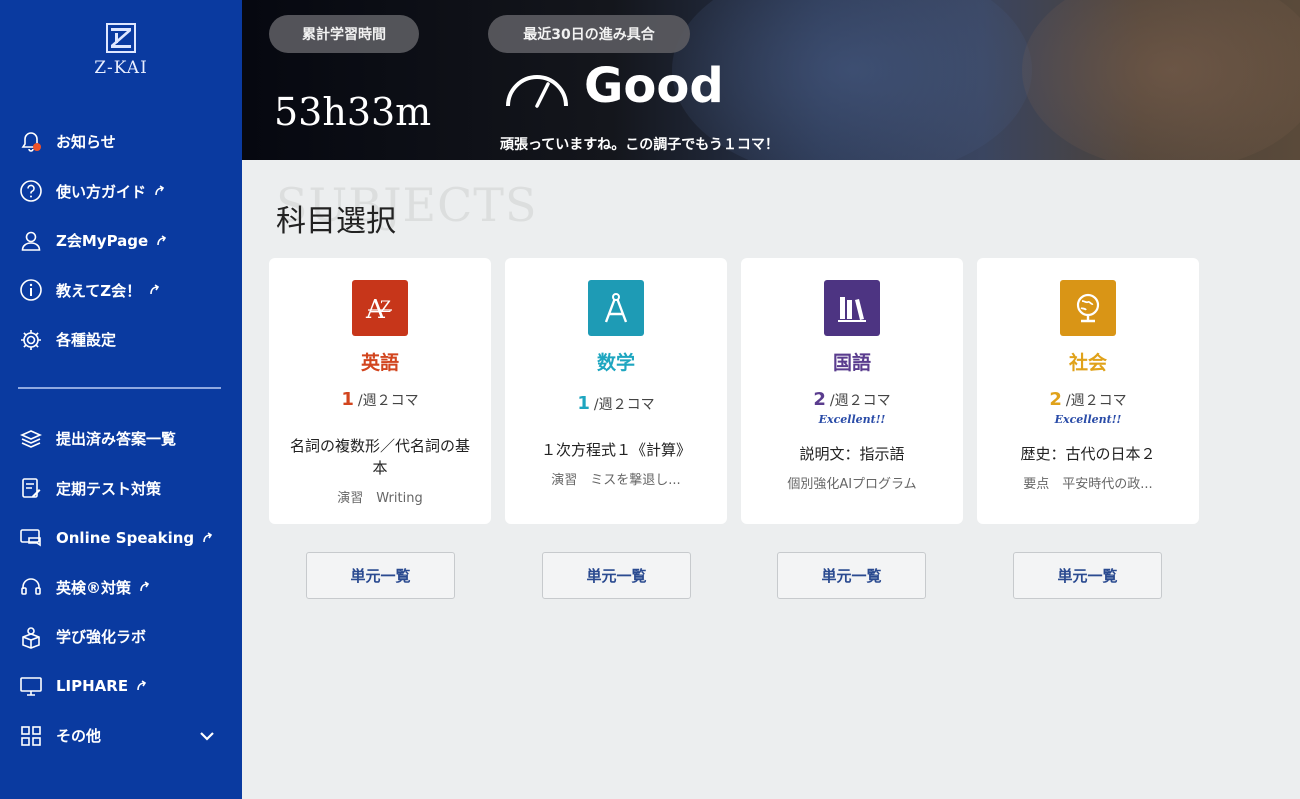  I want to click on nav-label: 教えてZ会！, so click(99, 290).